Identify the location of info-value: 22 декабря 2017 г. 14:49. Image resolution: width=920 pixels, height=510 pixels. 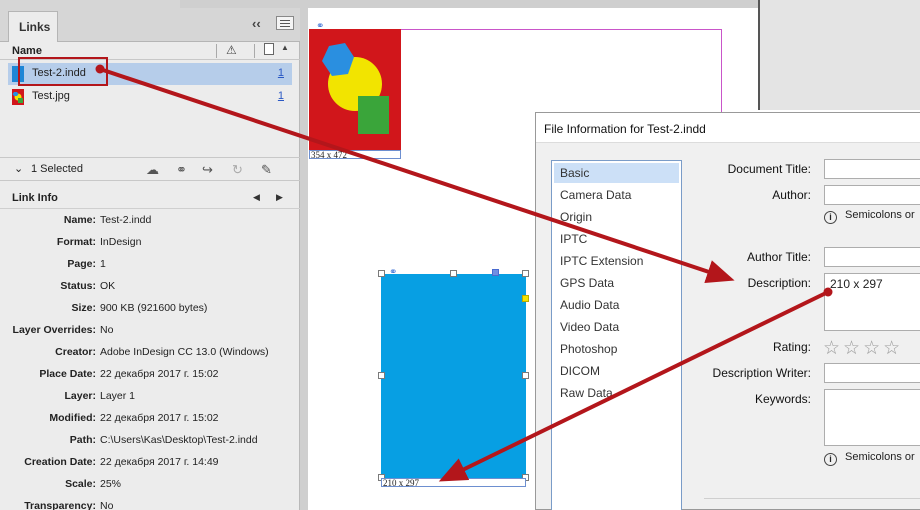
(159, 462).